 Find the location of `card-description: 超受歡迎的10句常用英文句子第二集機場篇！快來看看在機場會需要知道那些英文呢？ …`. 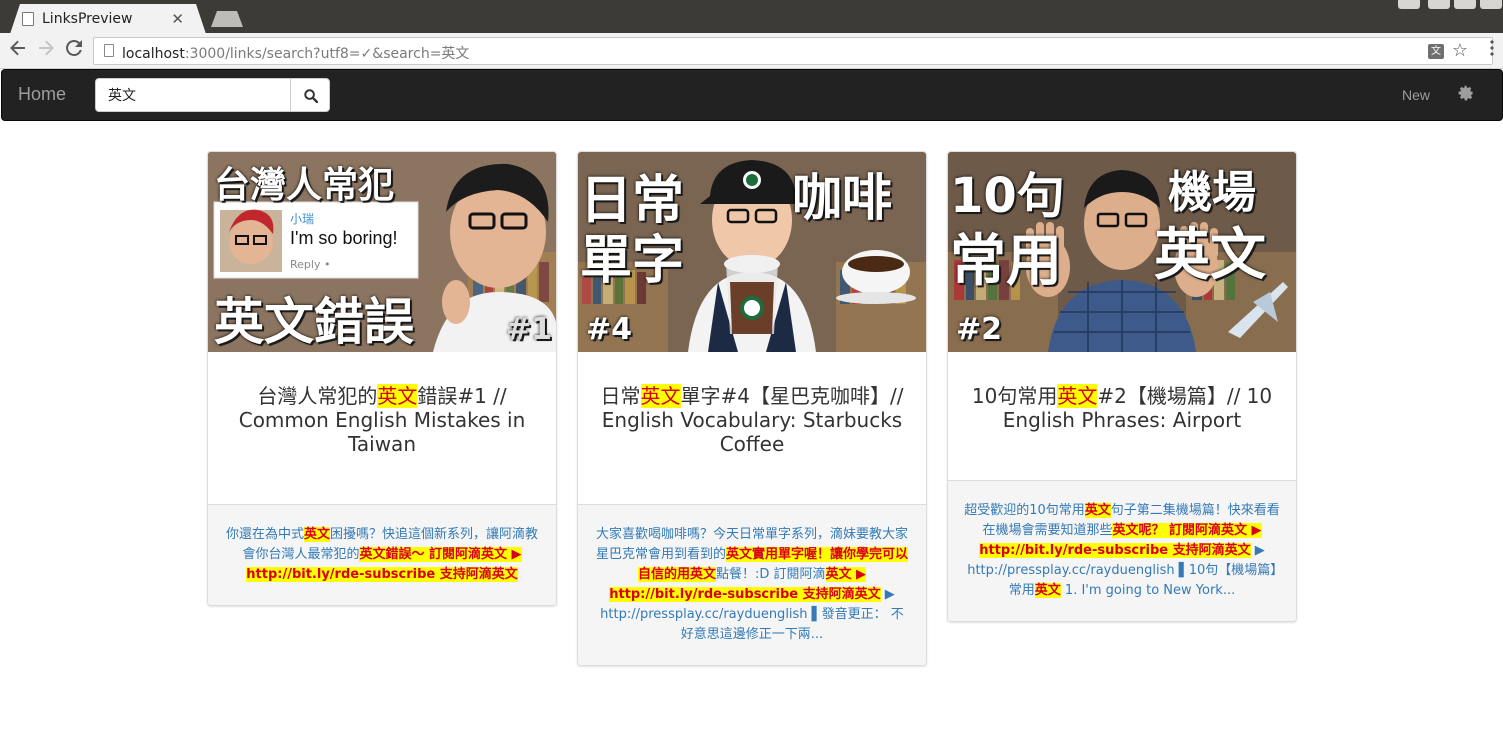

card-description: 超受歡迎的10句常用英文句子第二集機場篇！快來看看在機場會需要知道那些英文呢？ … is located at coordinates (1122, 550).